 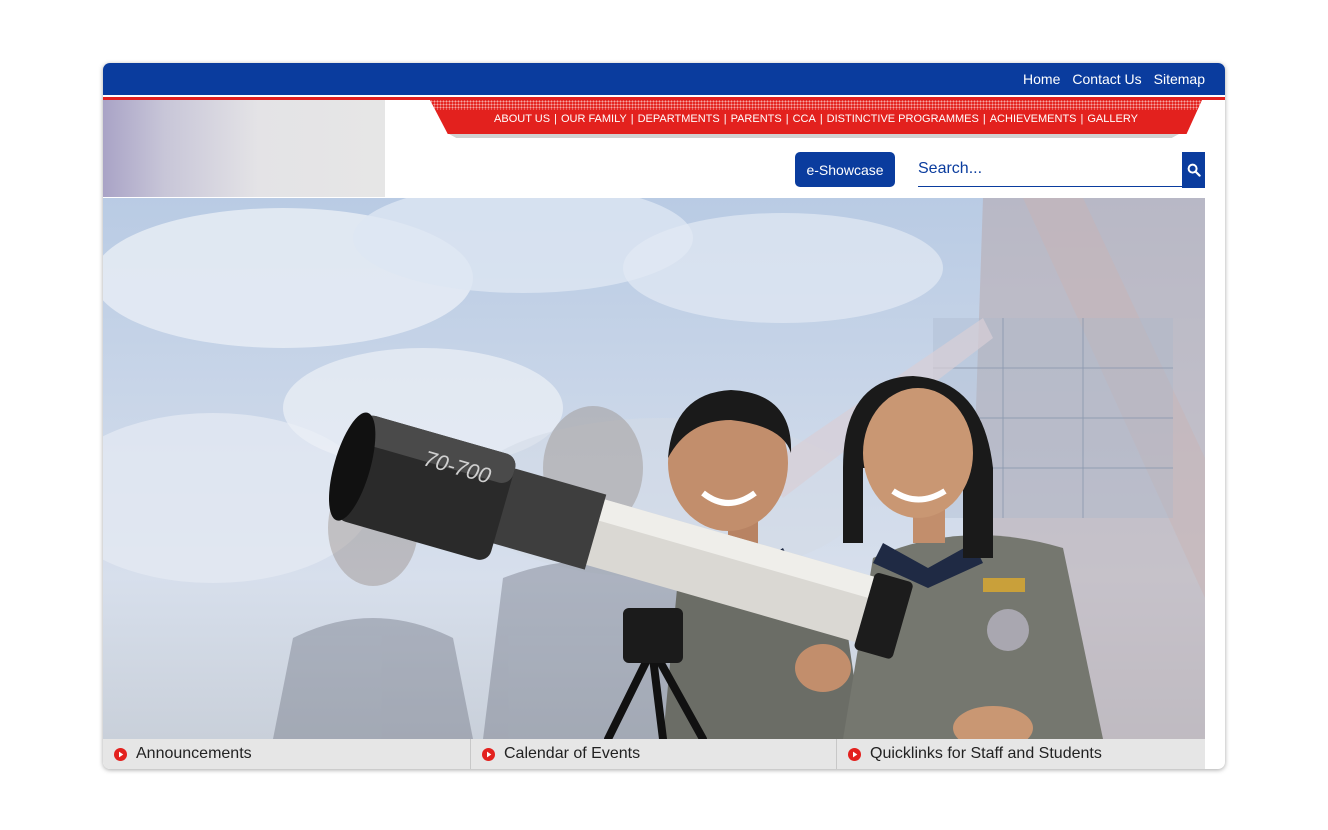 What do you see at coordinates (756, 119) in the screenshot?
I see `nav-parents: PARENTS` at bounding box center [756, 119].